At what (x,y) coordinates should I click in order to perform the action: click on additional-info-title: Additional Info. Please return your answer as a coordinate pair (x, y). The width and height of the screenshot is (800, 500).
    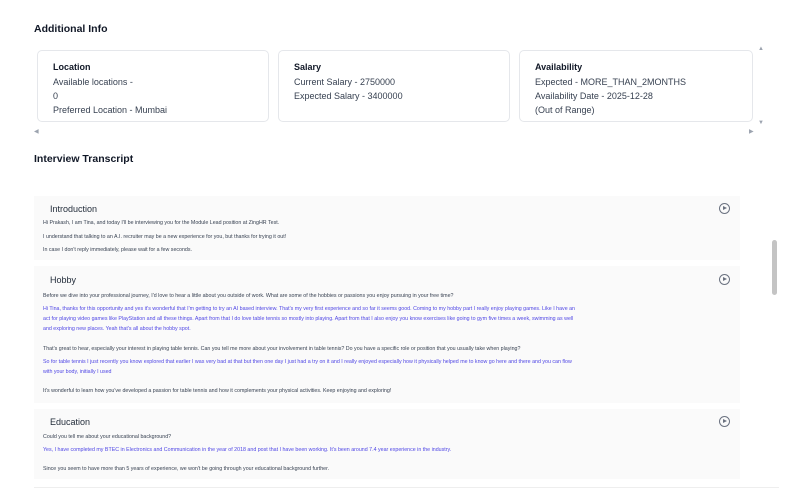
    Looking at the image, I should click on (71, 29).